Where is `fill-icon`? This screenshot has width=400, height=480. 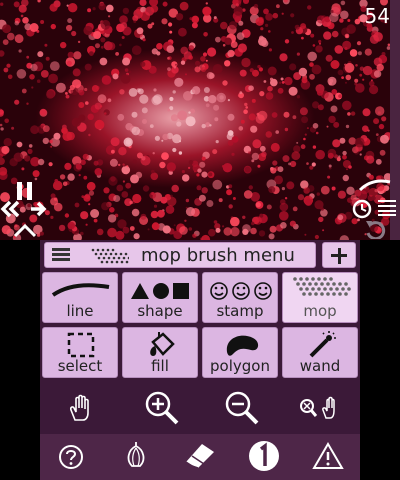
fill-icon is located at coordinates (162, 344).